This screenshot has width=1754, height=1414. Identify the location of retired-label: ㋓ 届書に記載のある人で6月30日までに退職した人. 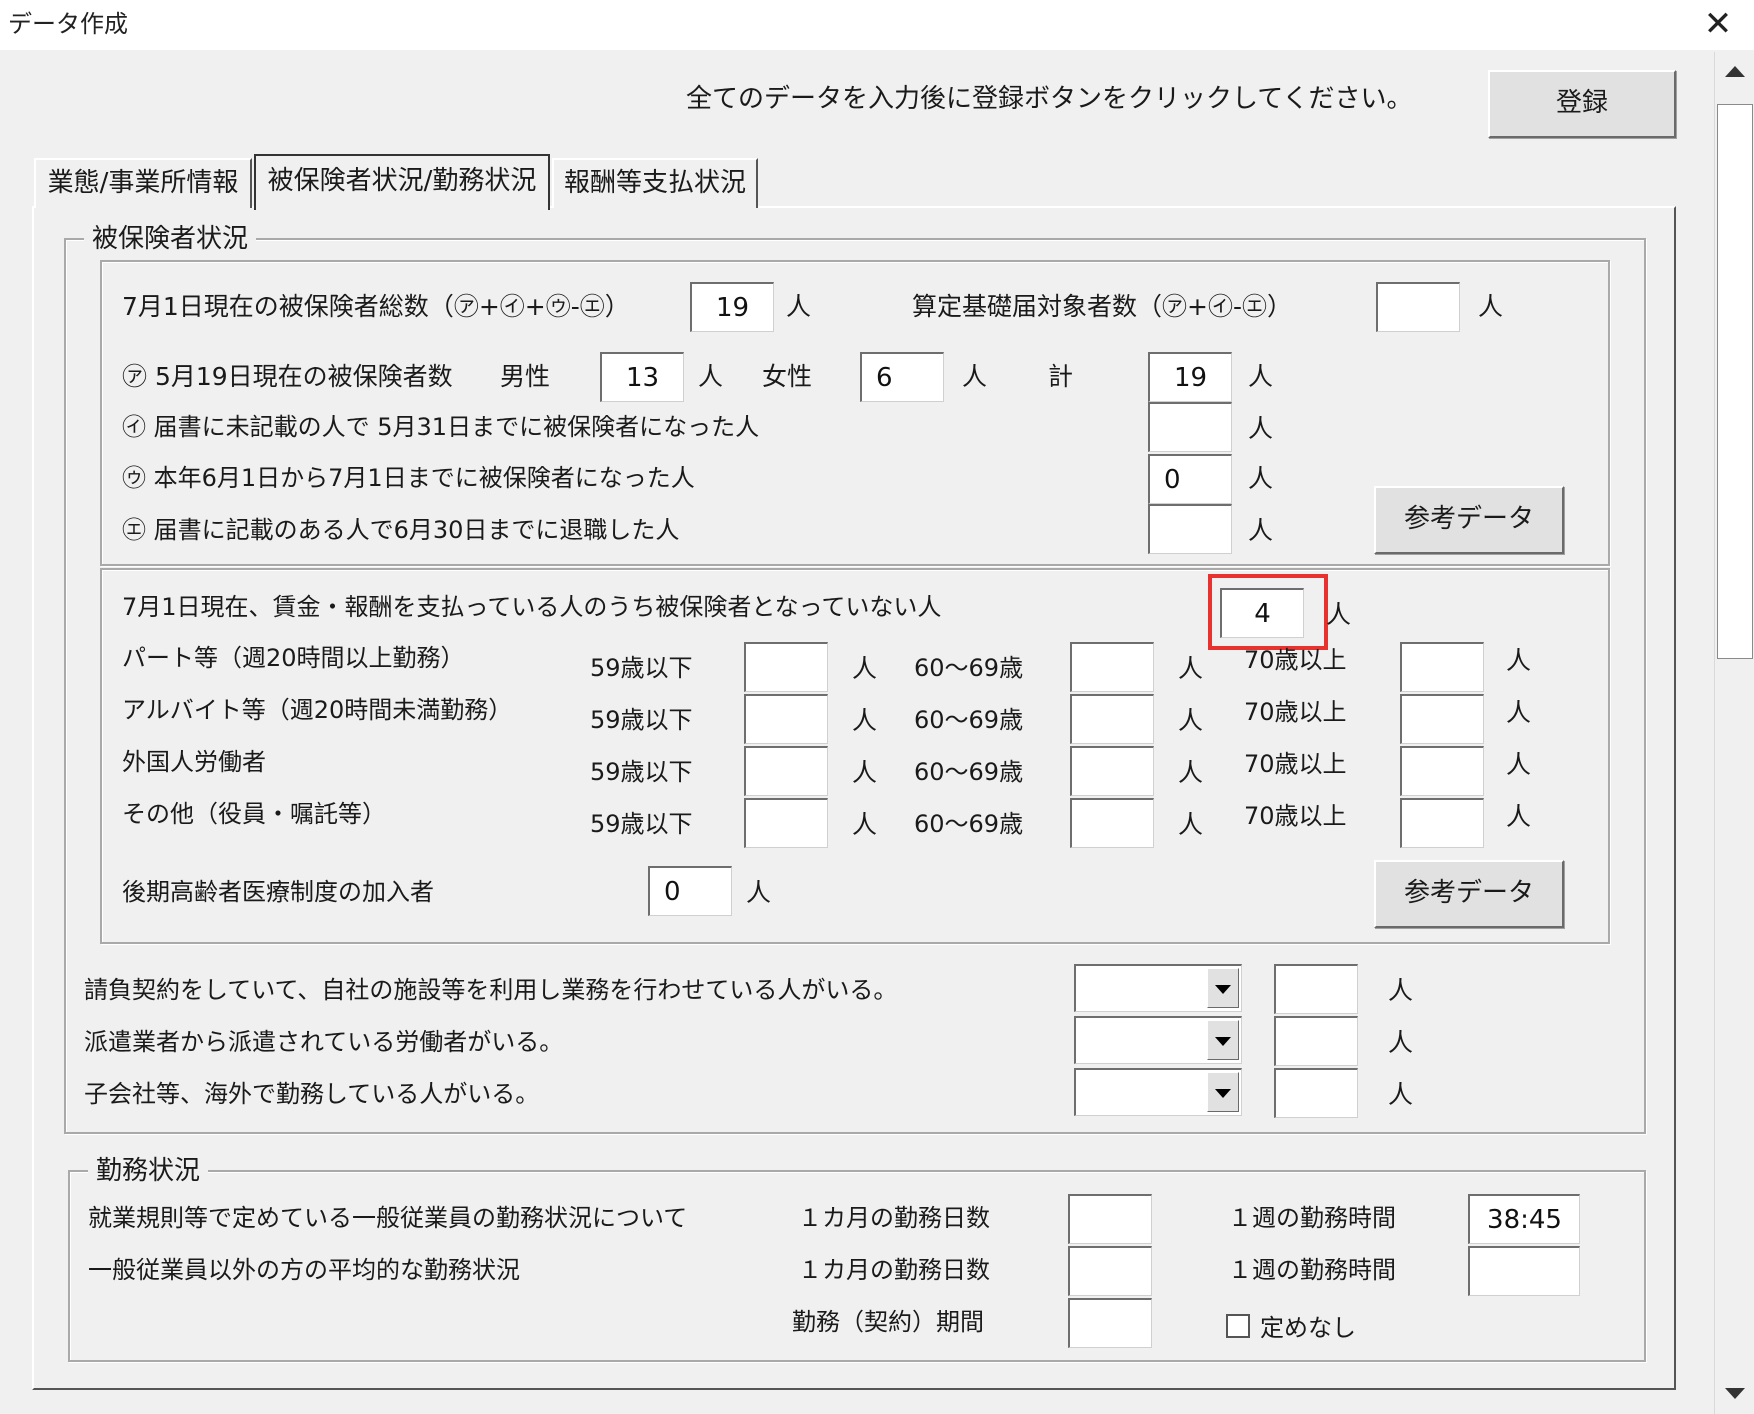
(401, 530).